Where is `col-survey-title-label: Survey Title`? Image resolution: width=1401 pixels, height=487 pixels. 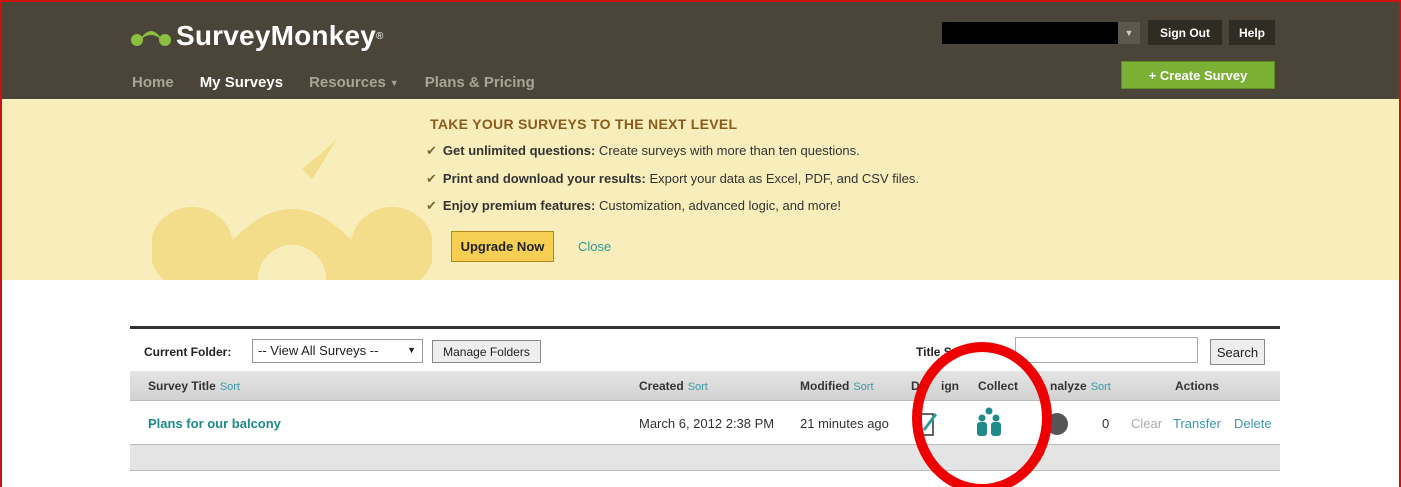 col-survey-title-label: Survey Title is located at coordinates (182, 386).